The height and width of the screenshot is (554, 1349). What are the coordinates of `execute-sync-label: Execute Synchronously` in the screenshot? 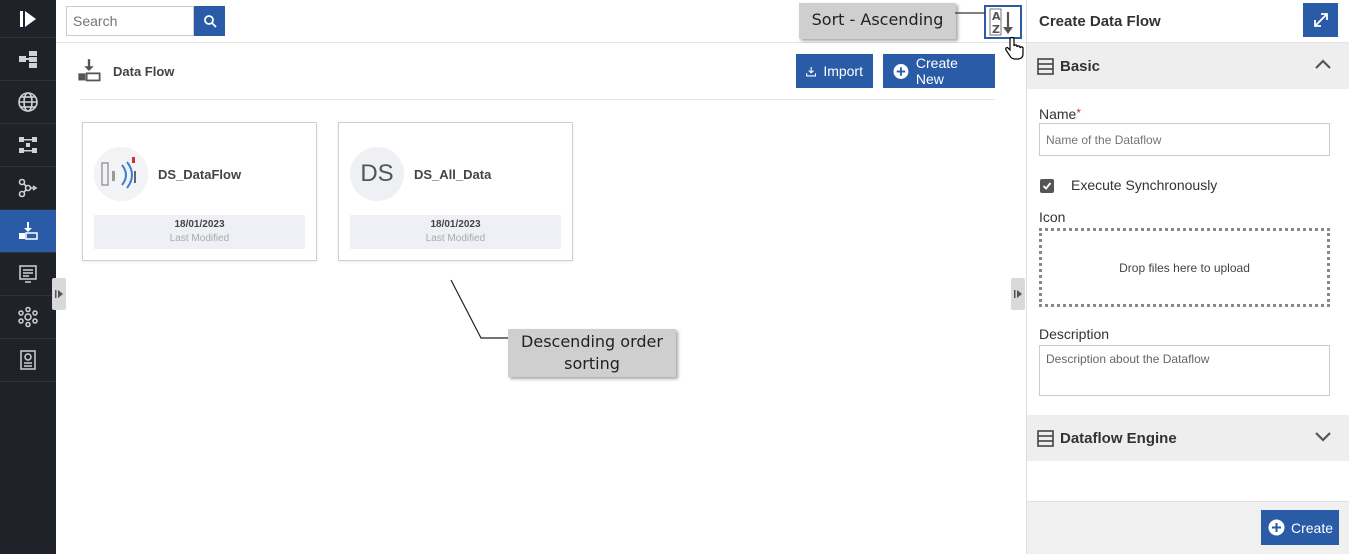 It's located at (1144, 185).